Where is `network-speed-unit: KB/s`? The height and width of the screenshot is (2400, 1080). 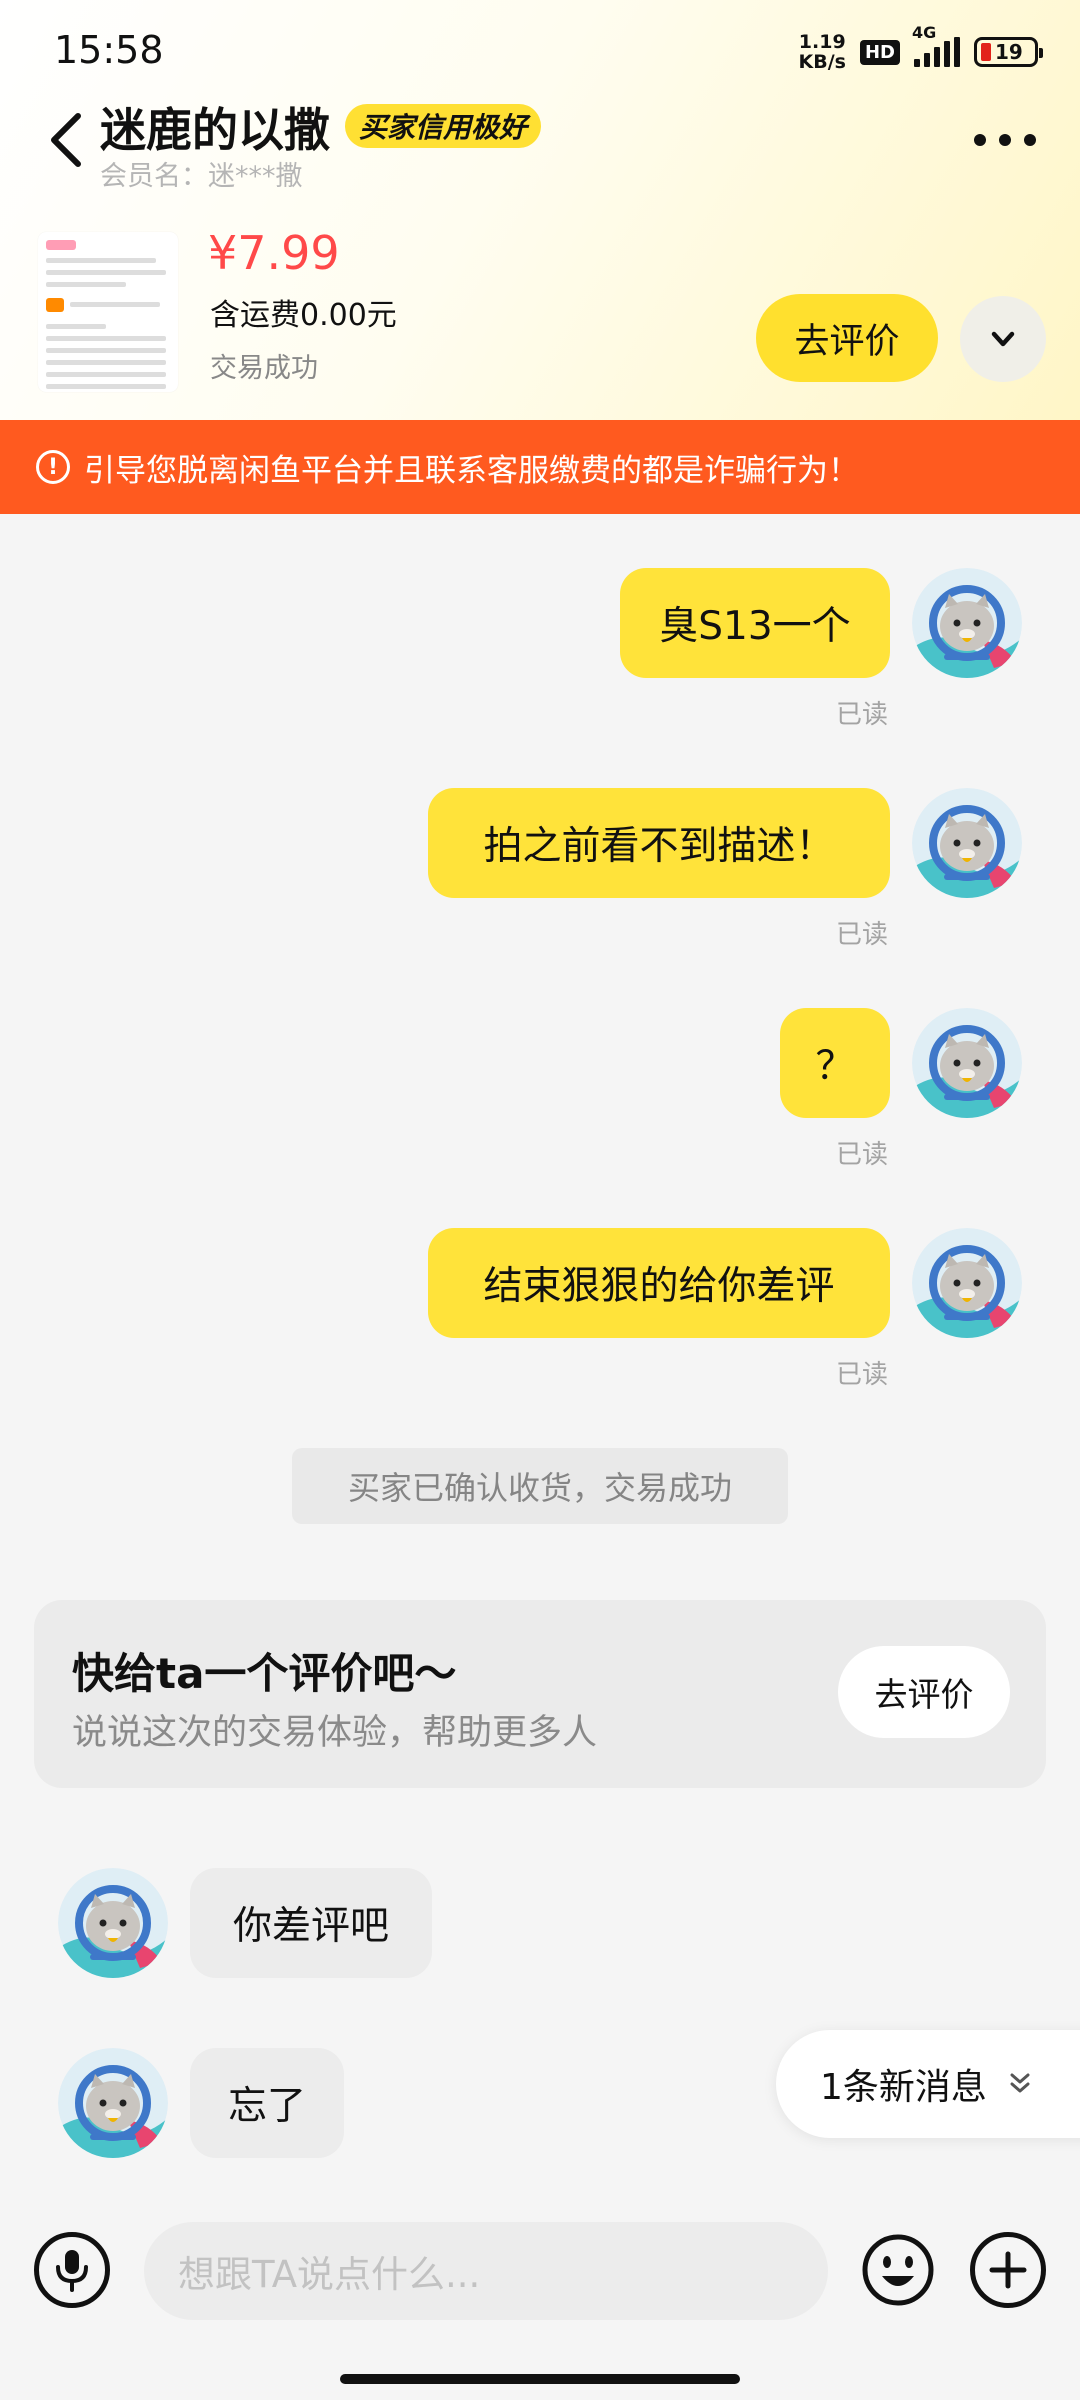 network-speed-unit: KB/s is located at coordinates (822, 62).